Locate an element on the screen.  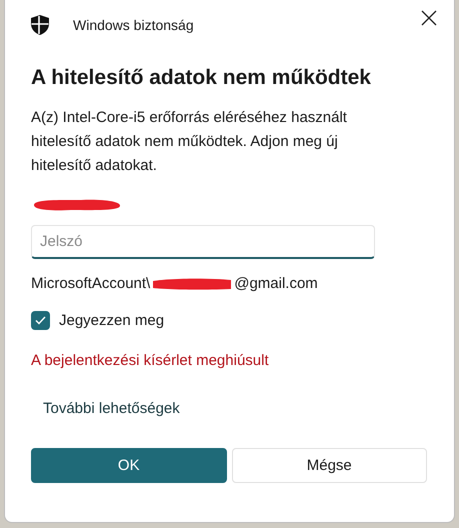
error-message: A bejelentkezési kísérlet meghiúsult is located at coordinates (150, 360).